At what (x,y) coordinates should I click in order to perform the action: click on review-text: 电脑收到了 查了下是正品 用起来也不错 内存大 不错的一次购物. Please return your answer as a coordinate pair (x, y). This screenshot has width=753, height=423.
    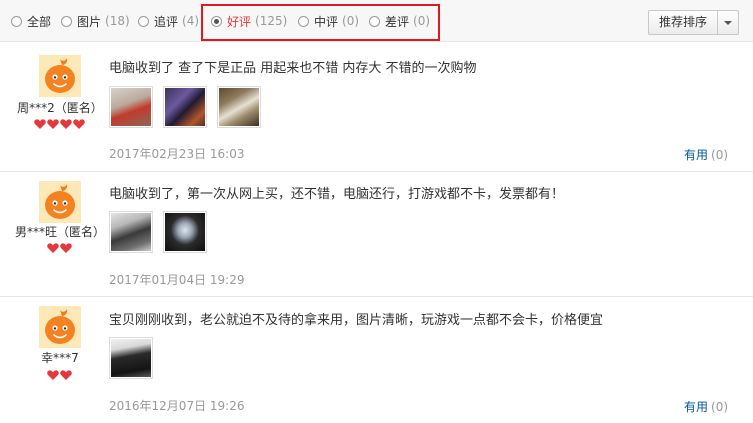
    Looking at the image, I should click on (293, 68).